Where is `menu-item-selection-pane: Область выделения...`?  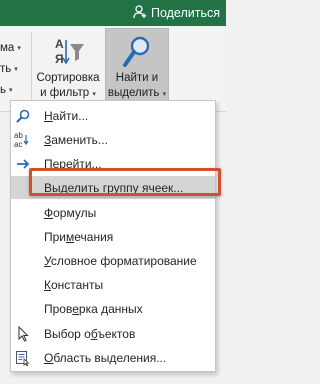
menu-item-selection-pane: Область выделения... is located at coordinates (113, 357).